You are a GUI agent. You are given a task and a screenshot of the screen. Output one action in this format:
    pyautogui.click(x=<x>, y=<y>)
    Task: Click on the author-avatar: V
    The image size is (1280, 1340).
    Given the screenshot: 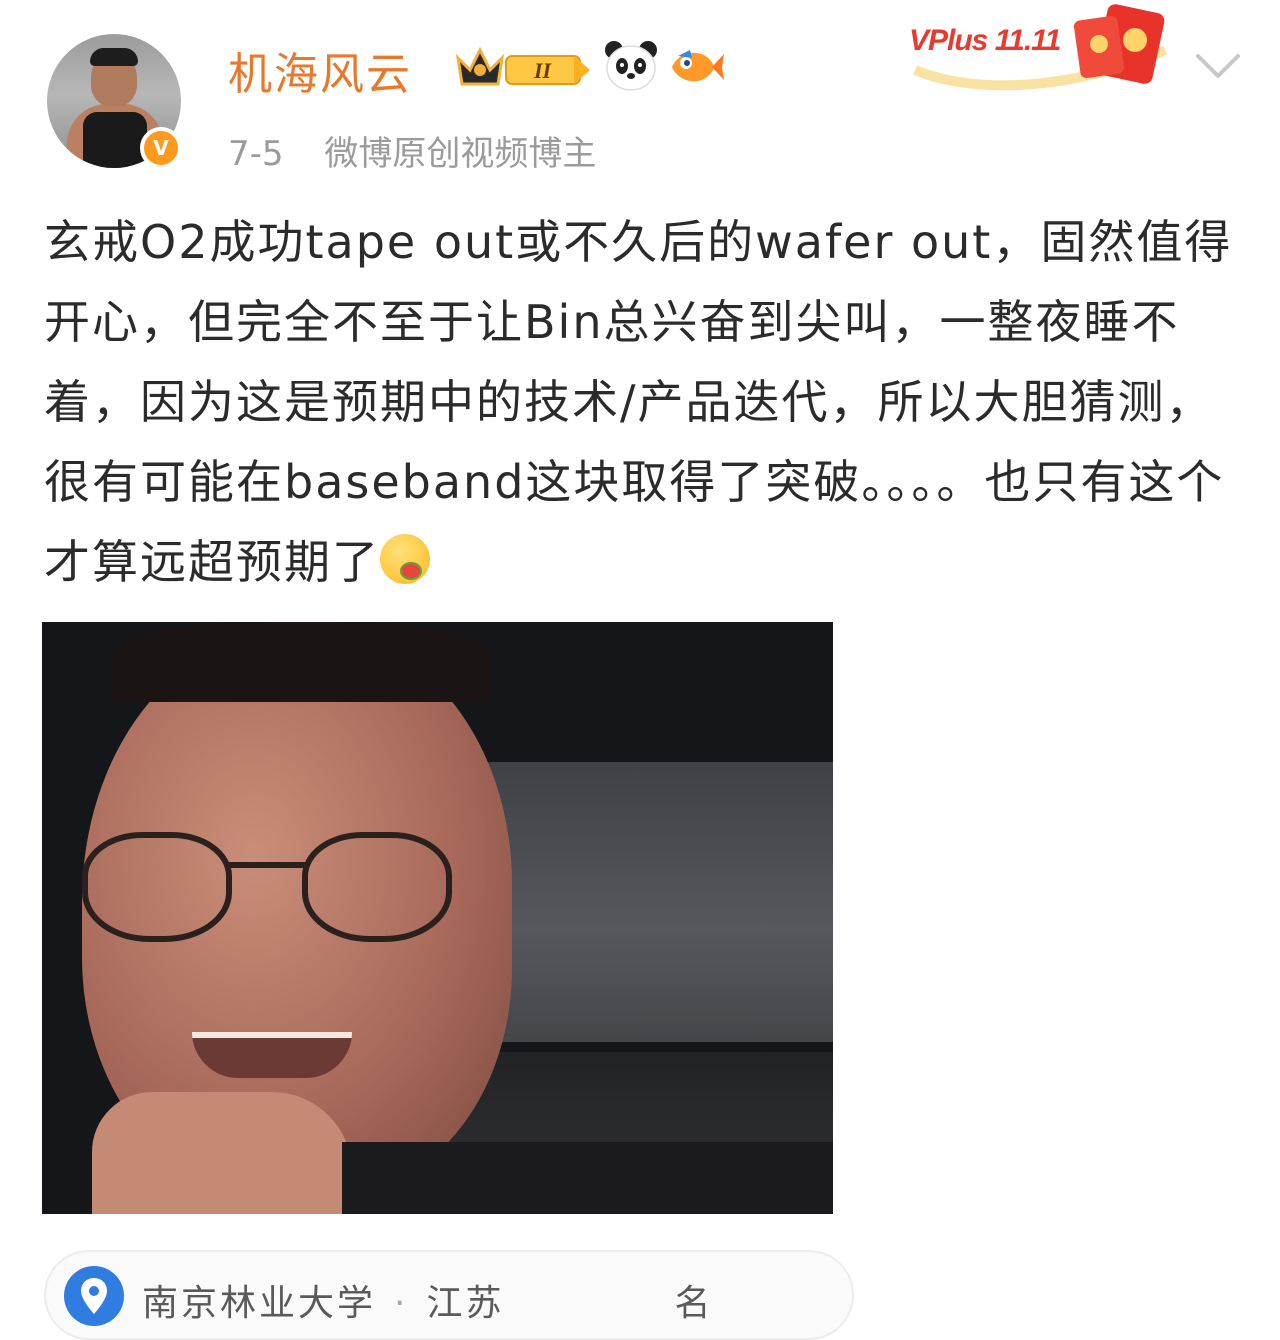 What is the action you would take?
    pyautogui.click(x=115, y=102)
    